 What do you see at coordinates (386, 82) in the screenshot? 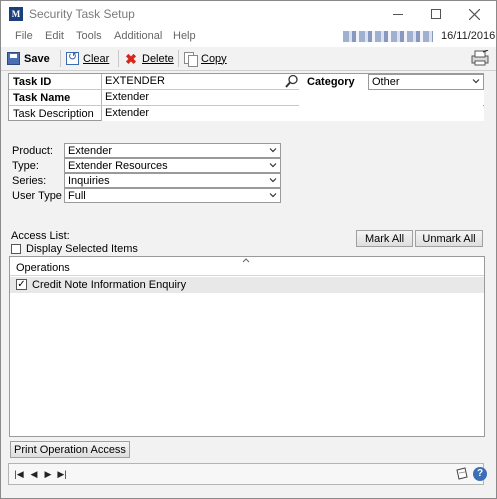
I see `category-value: Other` at bounding box center [386, 82].